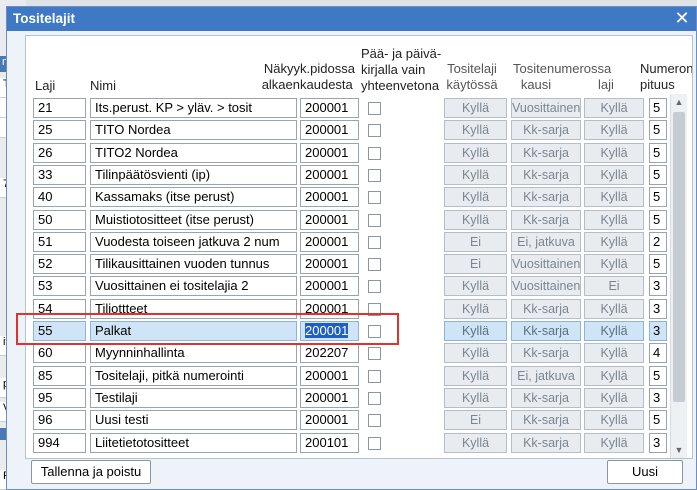 The width and height of the screenshot is (697, 490). What do you see at coordinates (59, 420) in the screenshot?
I see `laji-field: 96` at bounding box center [59, 420].